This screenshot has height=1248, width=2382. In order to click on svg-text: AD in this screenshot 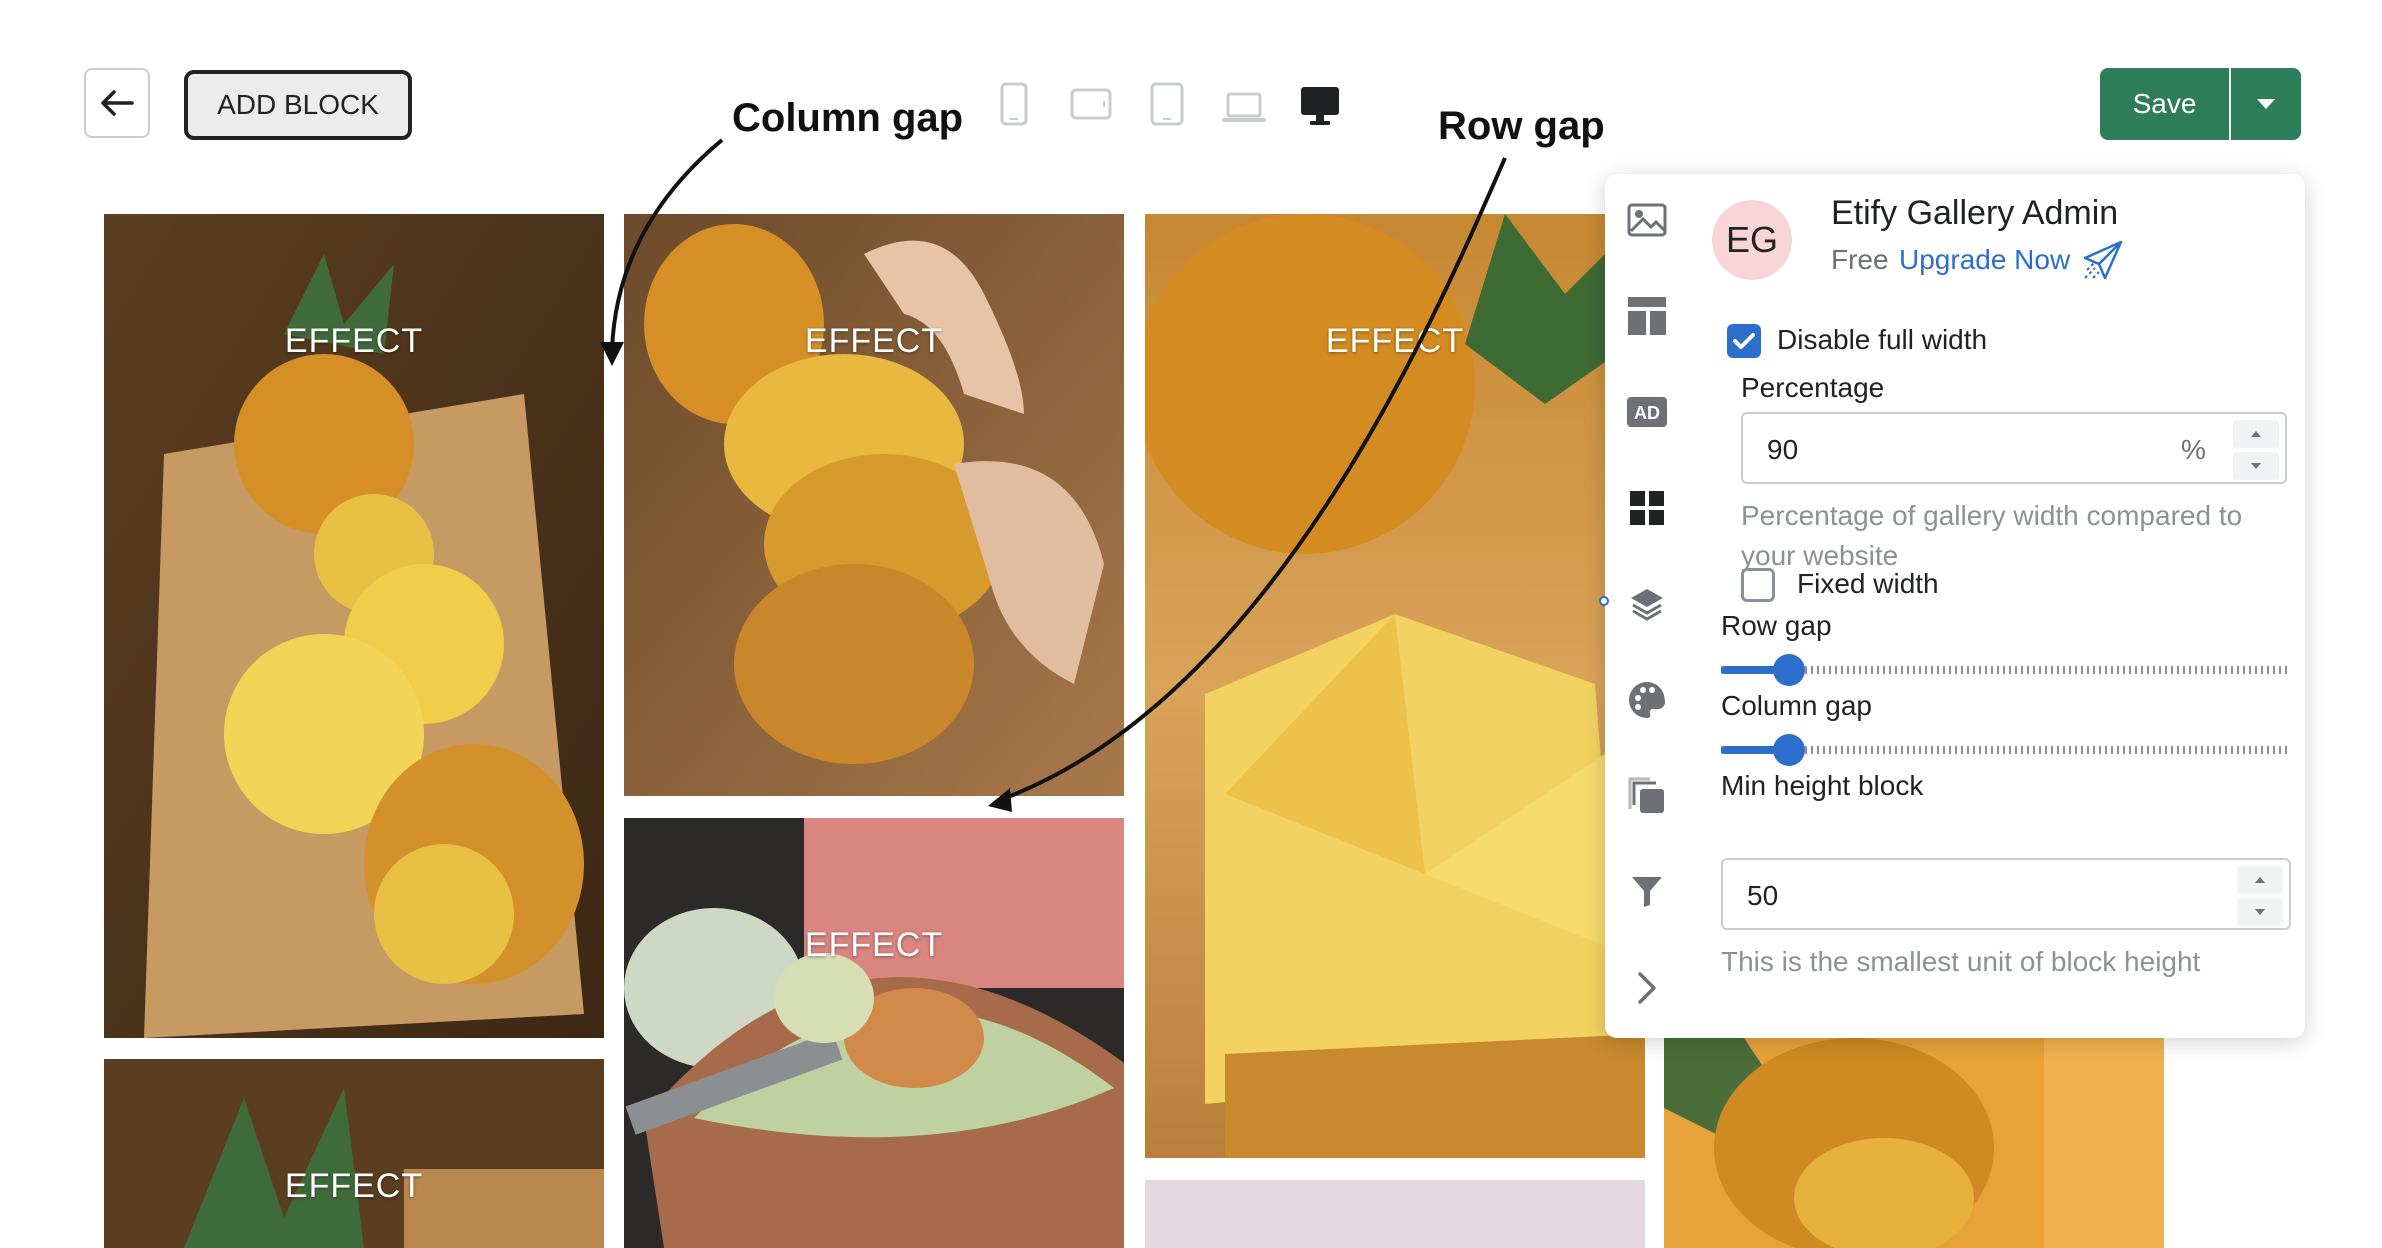, I will do `click(1647, 413)`.